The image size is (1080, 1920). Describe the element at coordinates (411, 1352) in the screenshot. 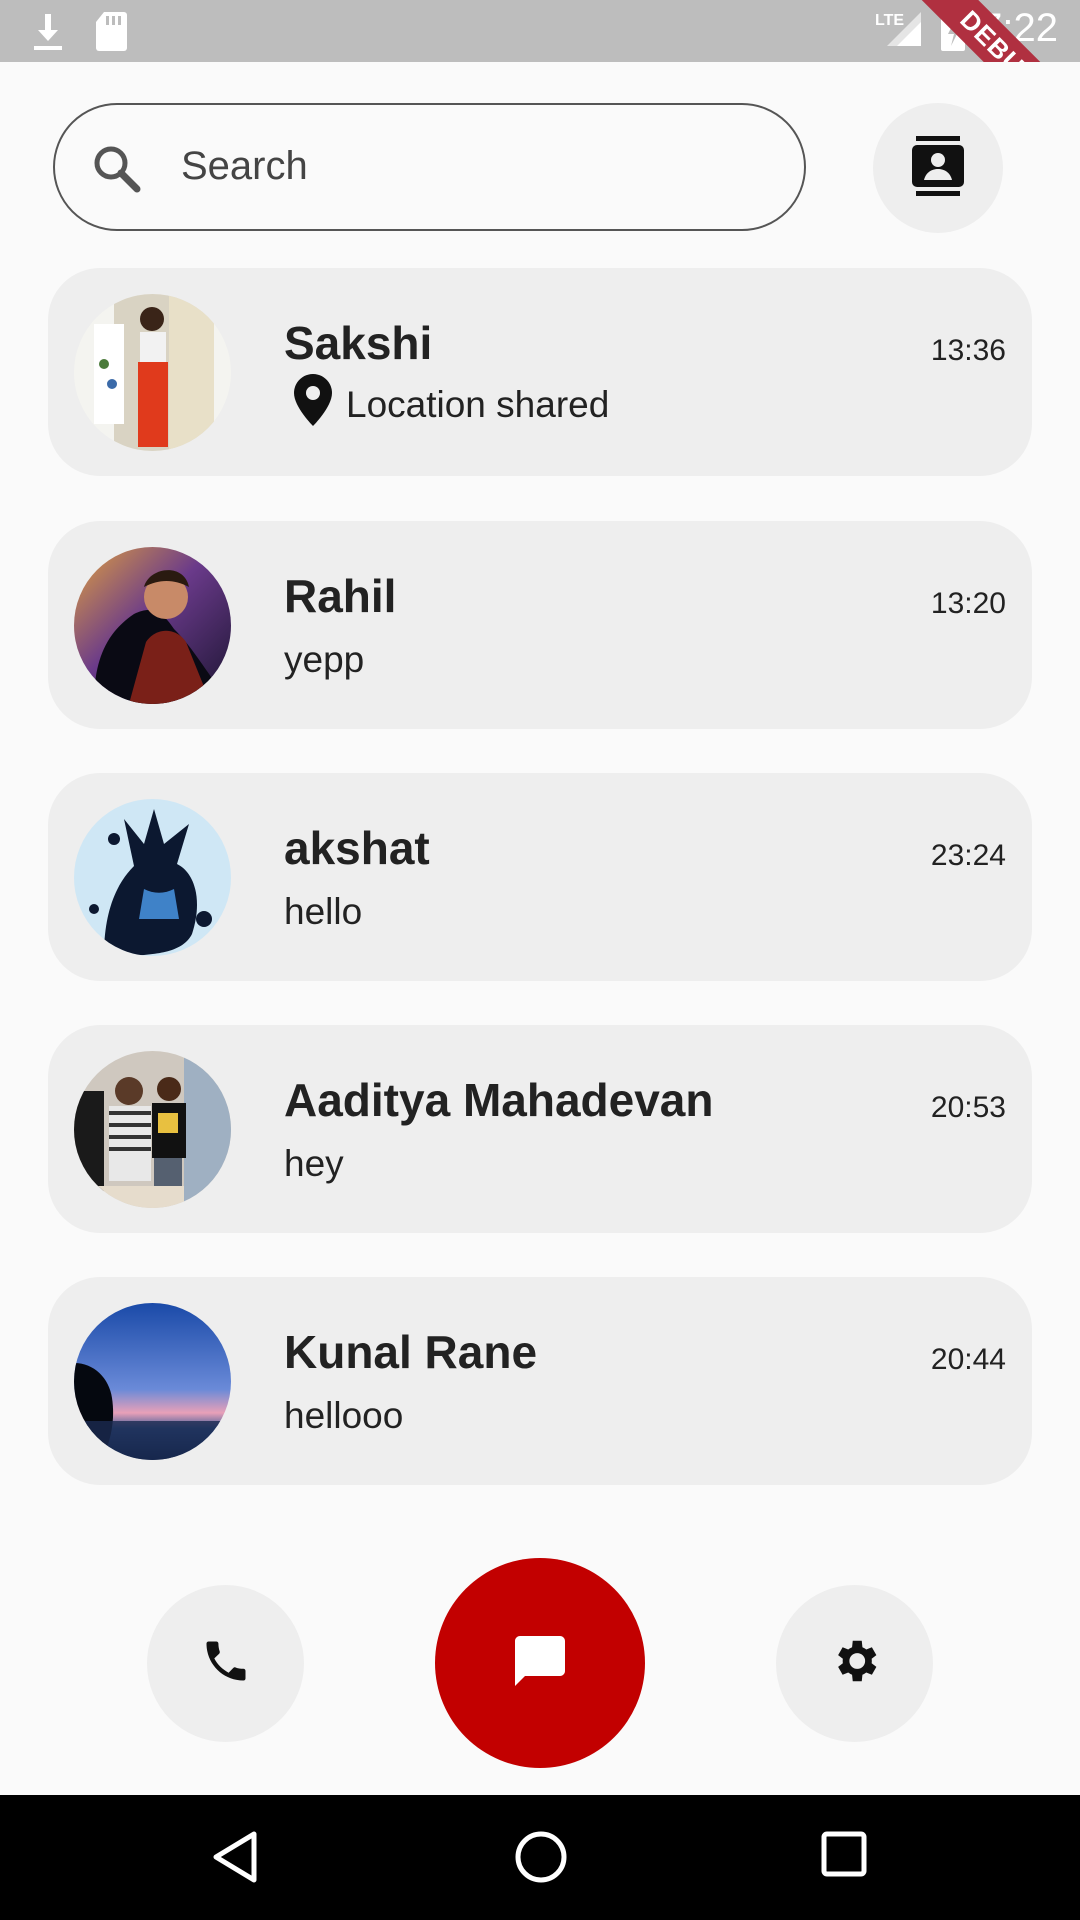

I see `chat-name: Kunal Rane` at that location.